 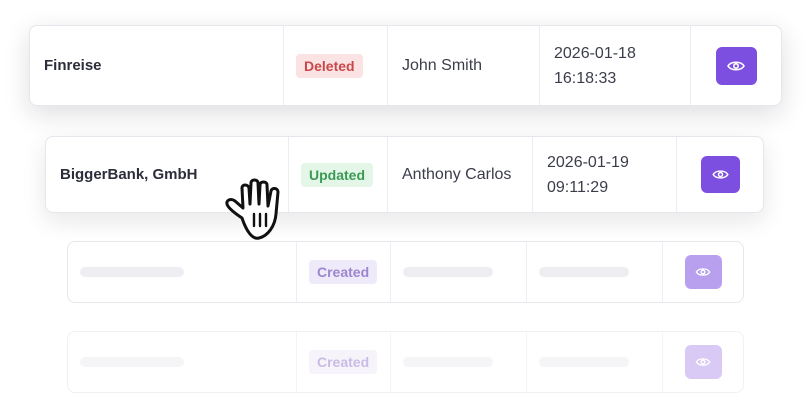 I want to click on status-badge: Deleted, so click(x=329, y=65).